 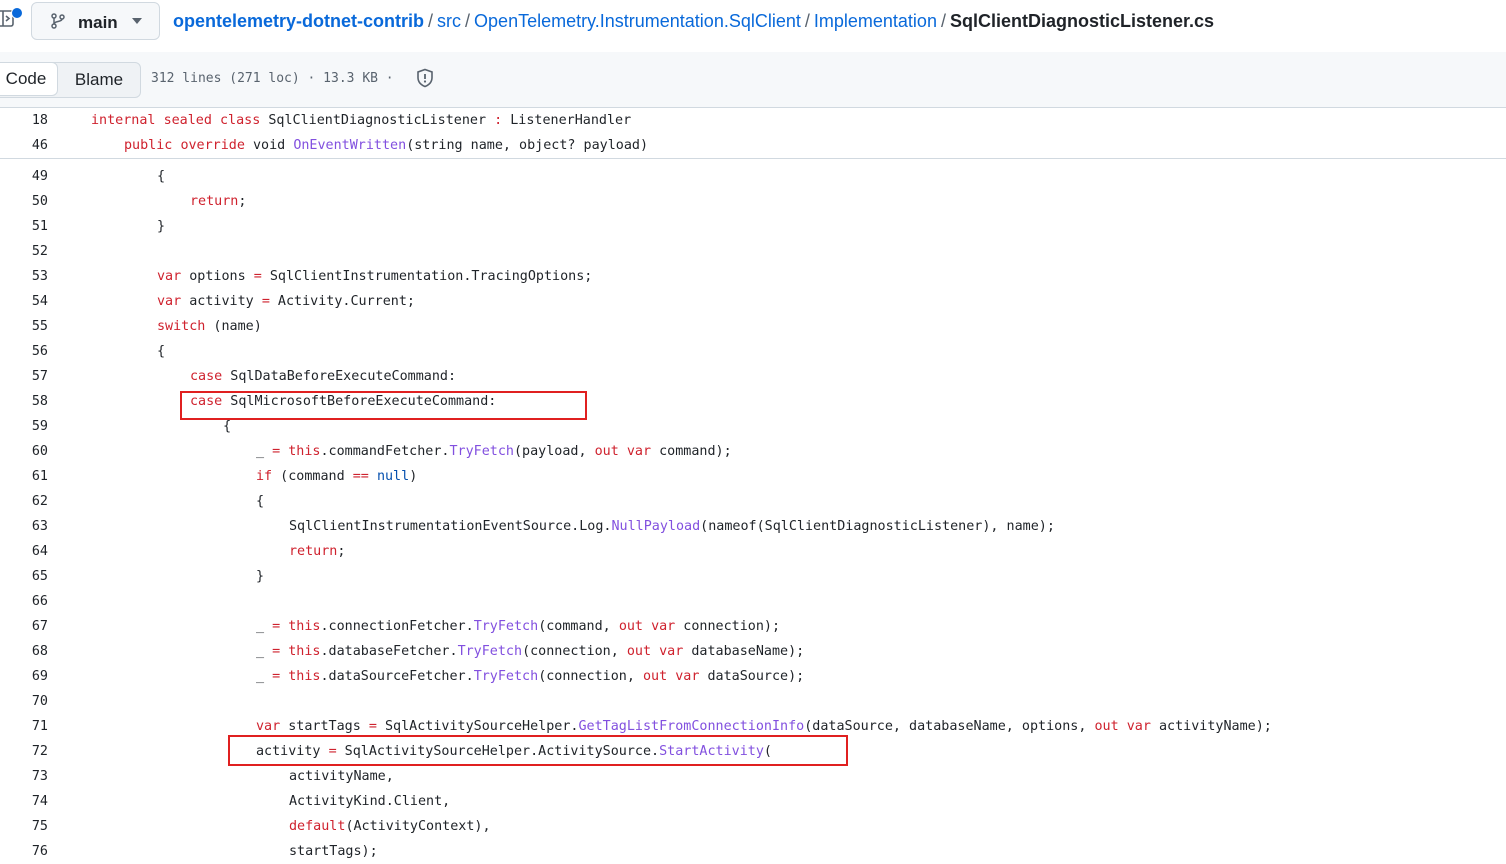 What do you see at coordinates (753, 776) in the screenshot?
I see `code-line: 73 activityName,` at bounding box center [753, 776].